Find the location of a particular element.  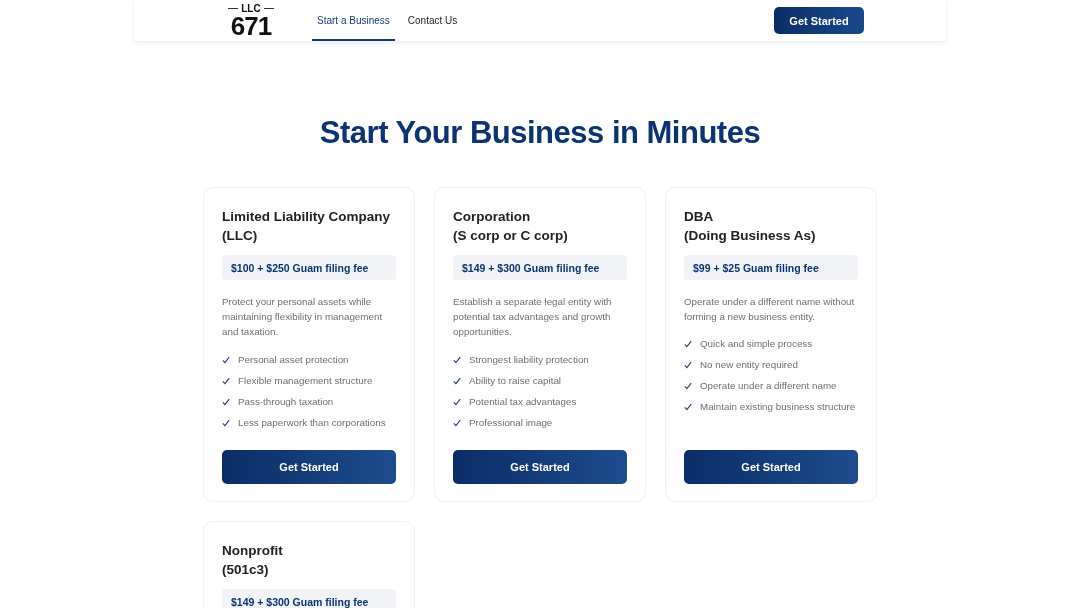

nav-tab: Start a Business is located at coordinates (353, 20).